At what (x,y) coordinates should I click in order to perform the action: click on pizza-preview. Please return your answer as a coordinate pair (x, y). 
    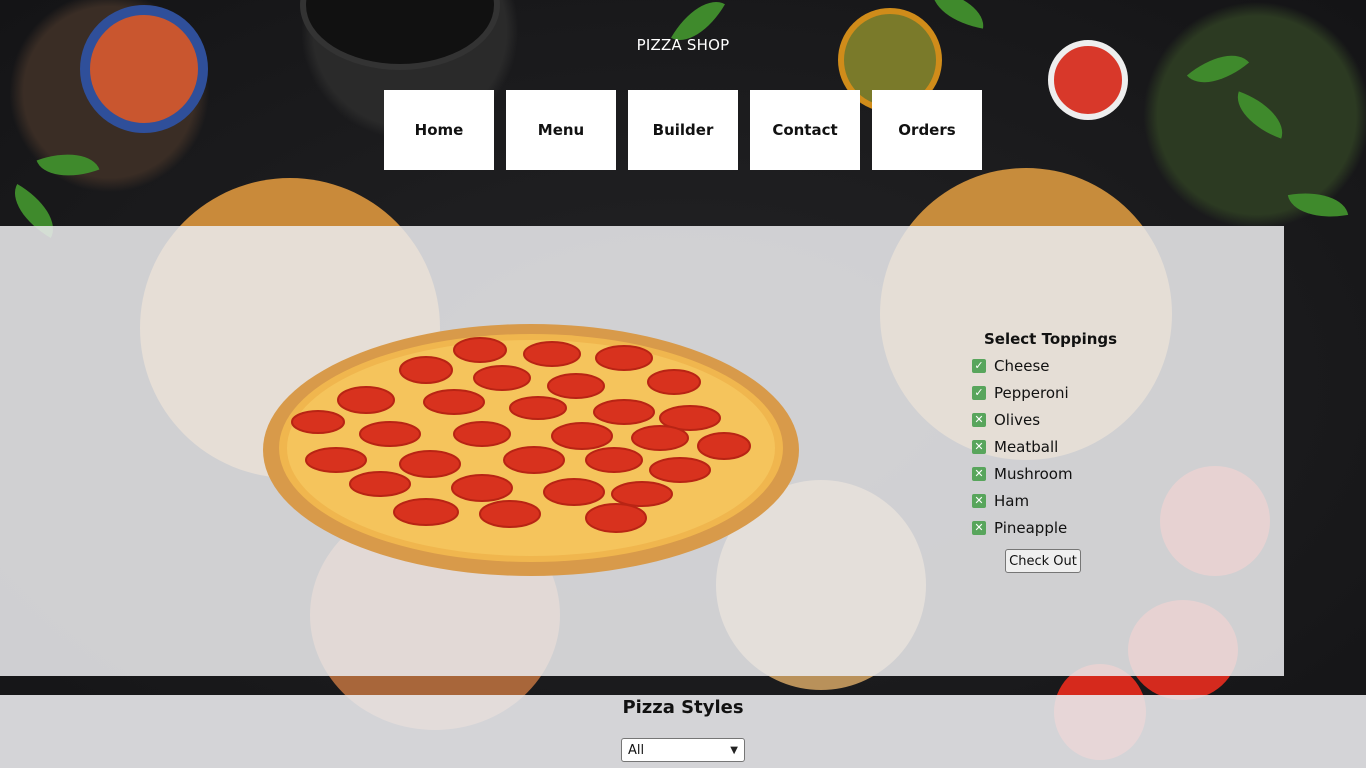
    Looking at the image, I should click on (531, 450).